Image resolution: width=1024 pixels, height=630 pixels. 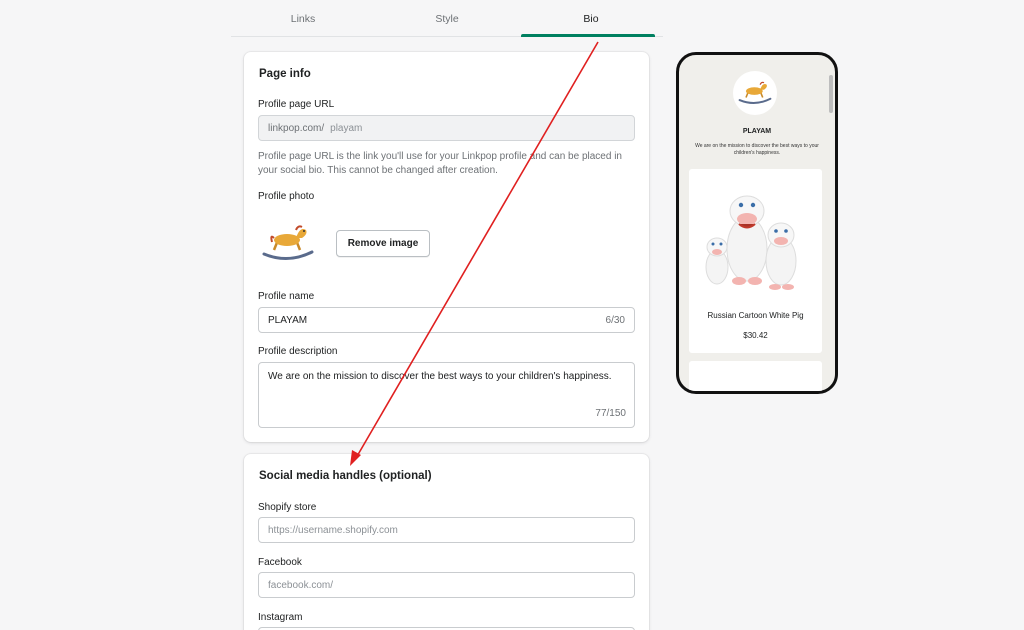 What do you see at coordinates (296, 104) in the screenshot?
I see `profile-url-label: Profile page URL` at bounding box center [296, 104].